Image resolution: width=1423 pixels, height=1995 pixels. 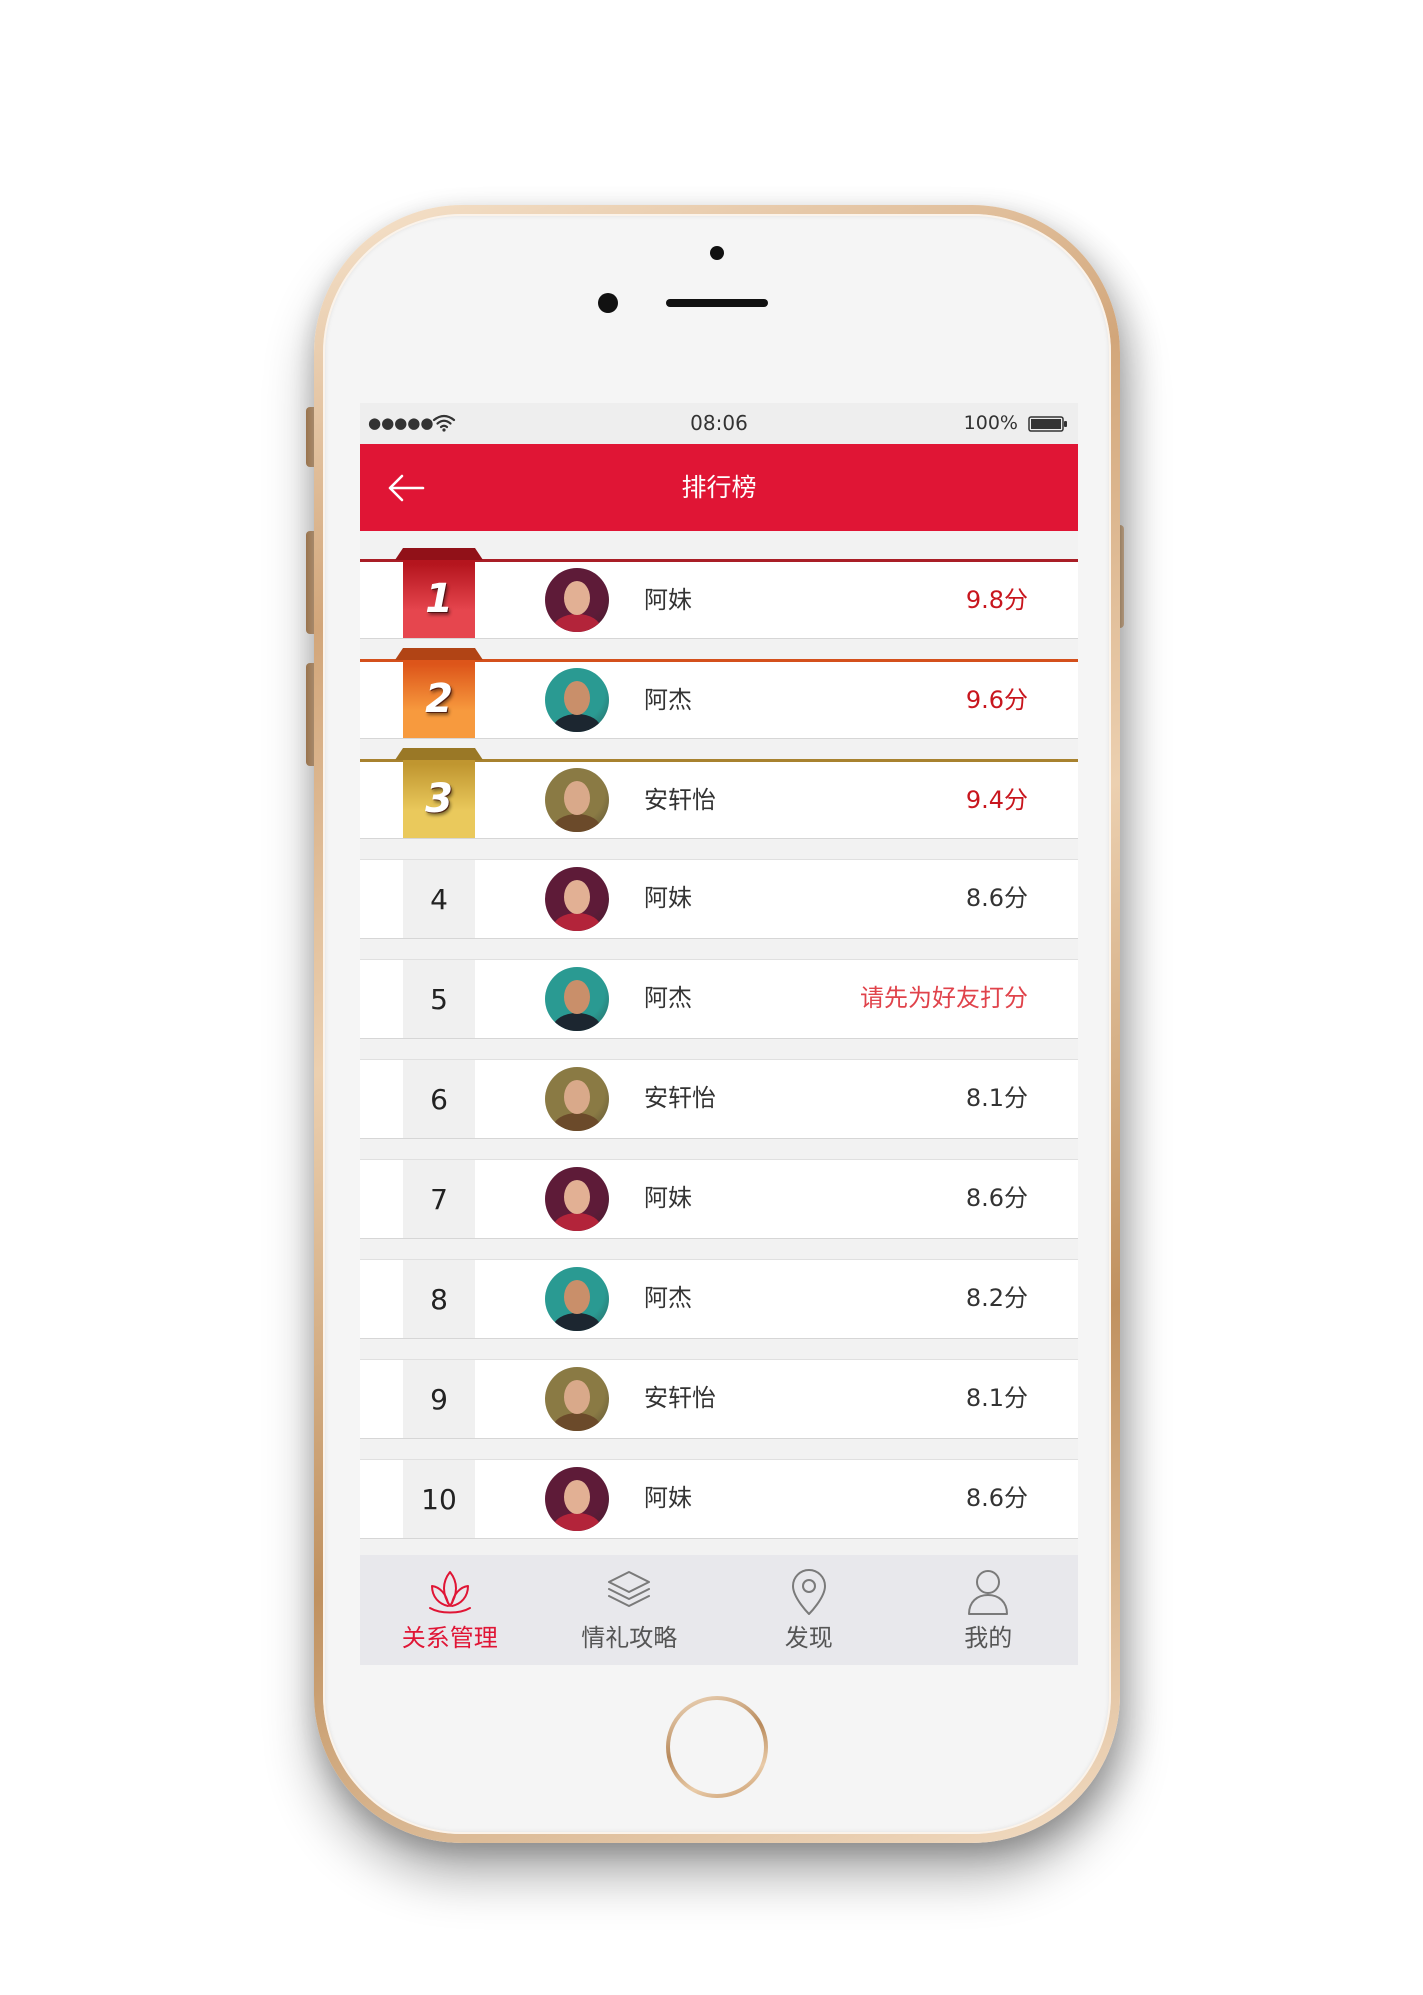 I want to click on tab-relationship: 关系管理, so click(x=450, y=1610).